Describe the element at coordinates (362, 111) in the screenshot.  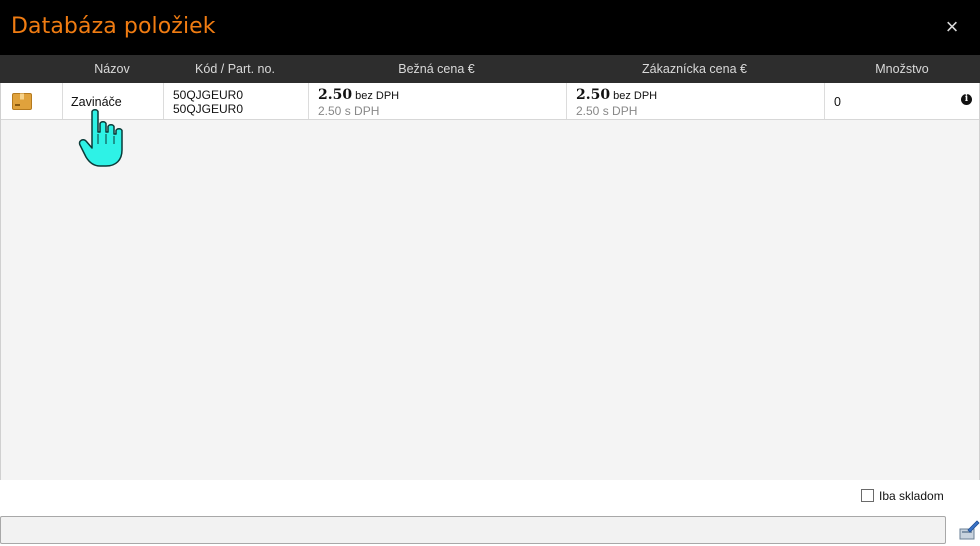
I see `regular-price-gross-label: s DPH` at that location.